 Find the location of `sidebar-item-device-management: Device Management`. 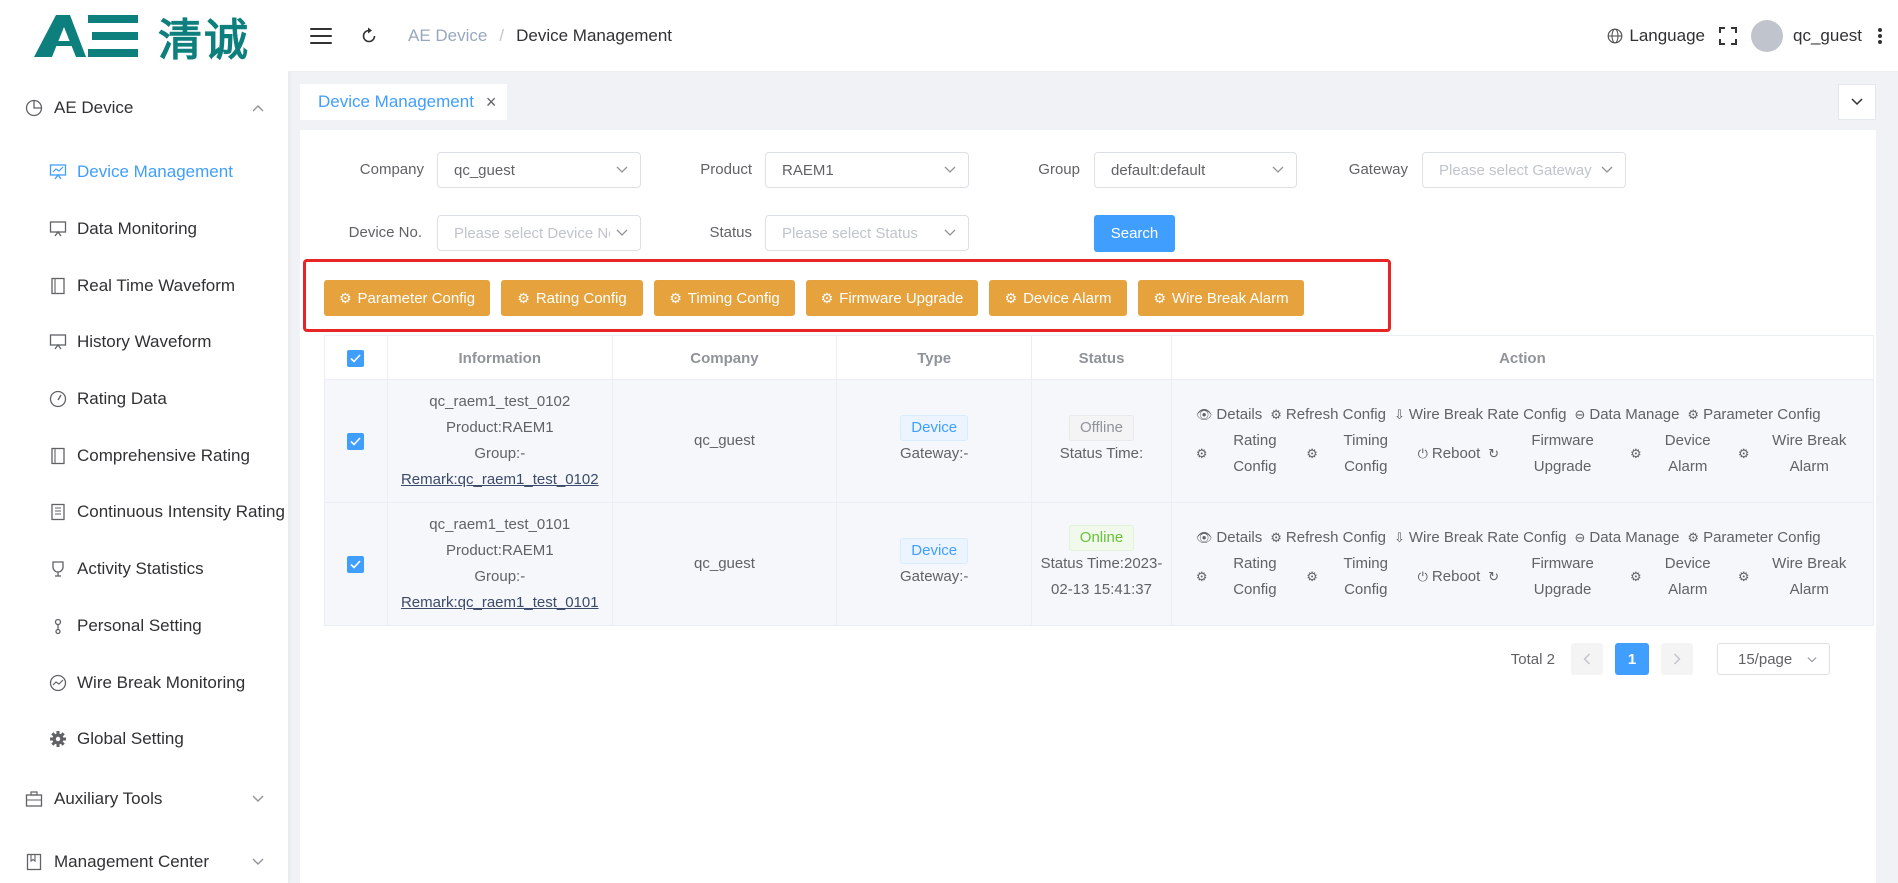

sidebar-item-device-management: Device Management is located at coordinates (144, 172).